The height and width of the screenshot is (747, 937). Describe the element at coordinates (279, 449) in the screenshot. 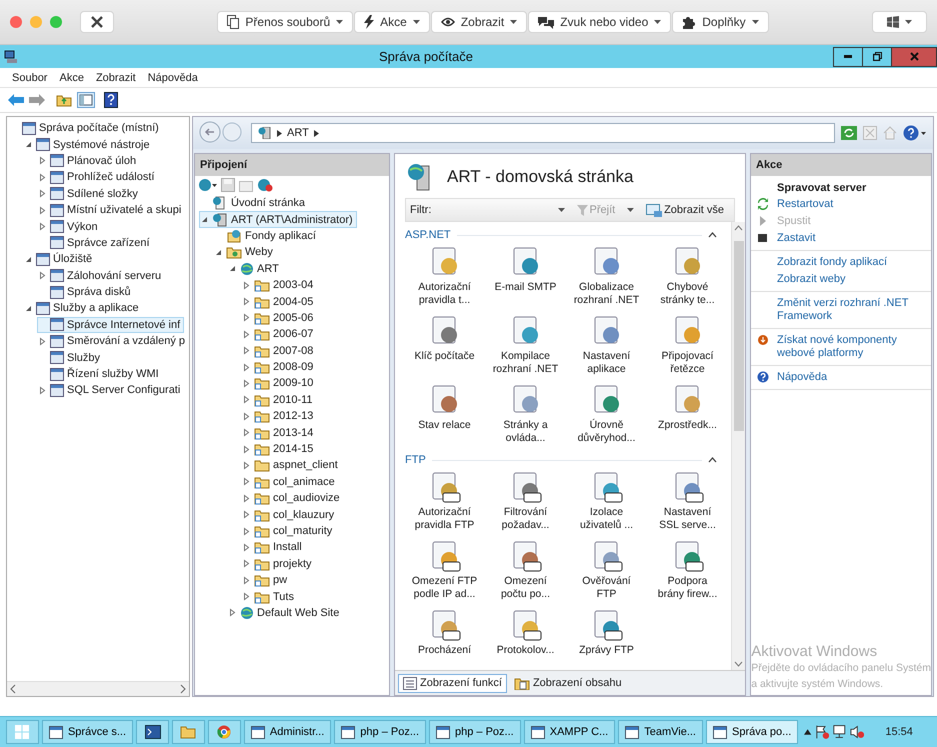

I see `tree-item: 2014-15` at that location.